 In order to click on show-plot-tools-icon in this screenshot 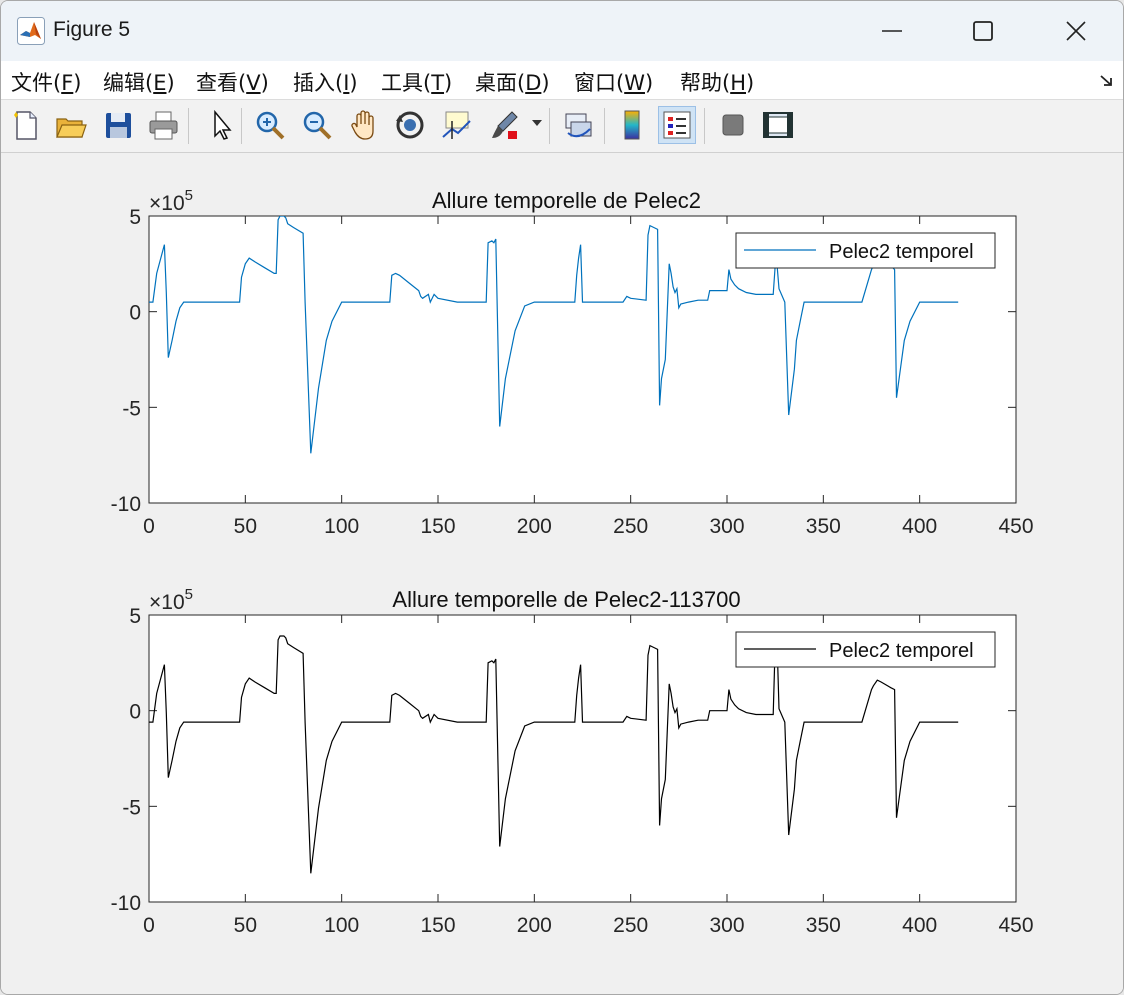, I will do `click(778, 125)`.